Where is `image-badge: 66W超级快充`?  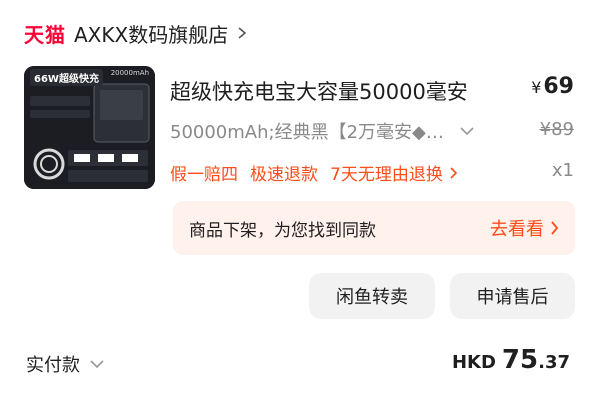
image-badge: 66W超级快充 is located at coordinates (66, 77).